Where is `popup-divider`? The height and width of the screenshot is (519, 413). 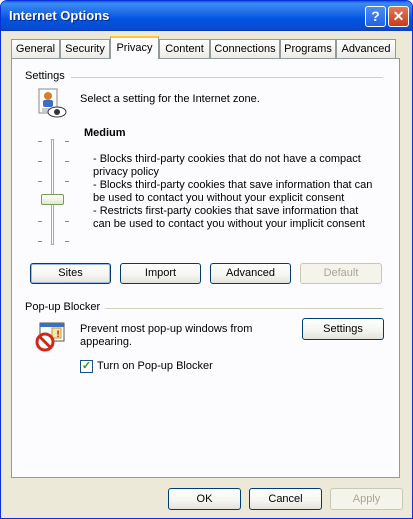
popup-divider is located at coordinates (244, 308).